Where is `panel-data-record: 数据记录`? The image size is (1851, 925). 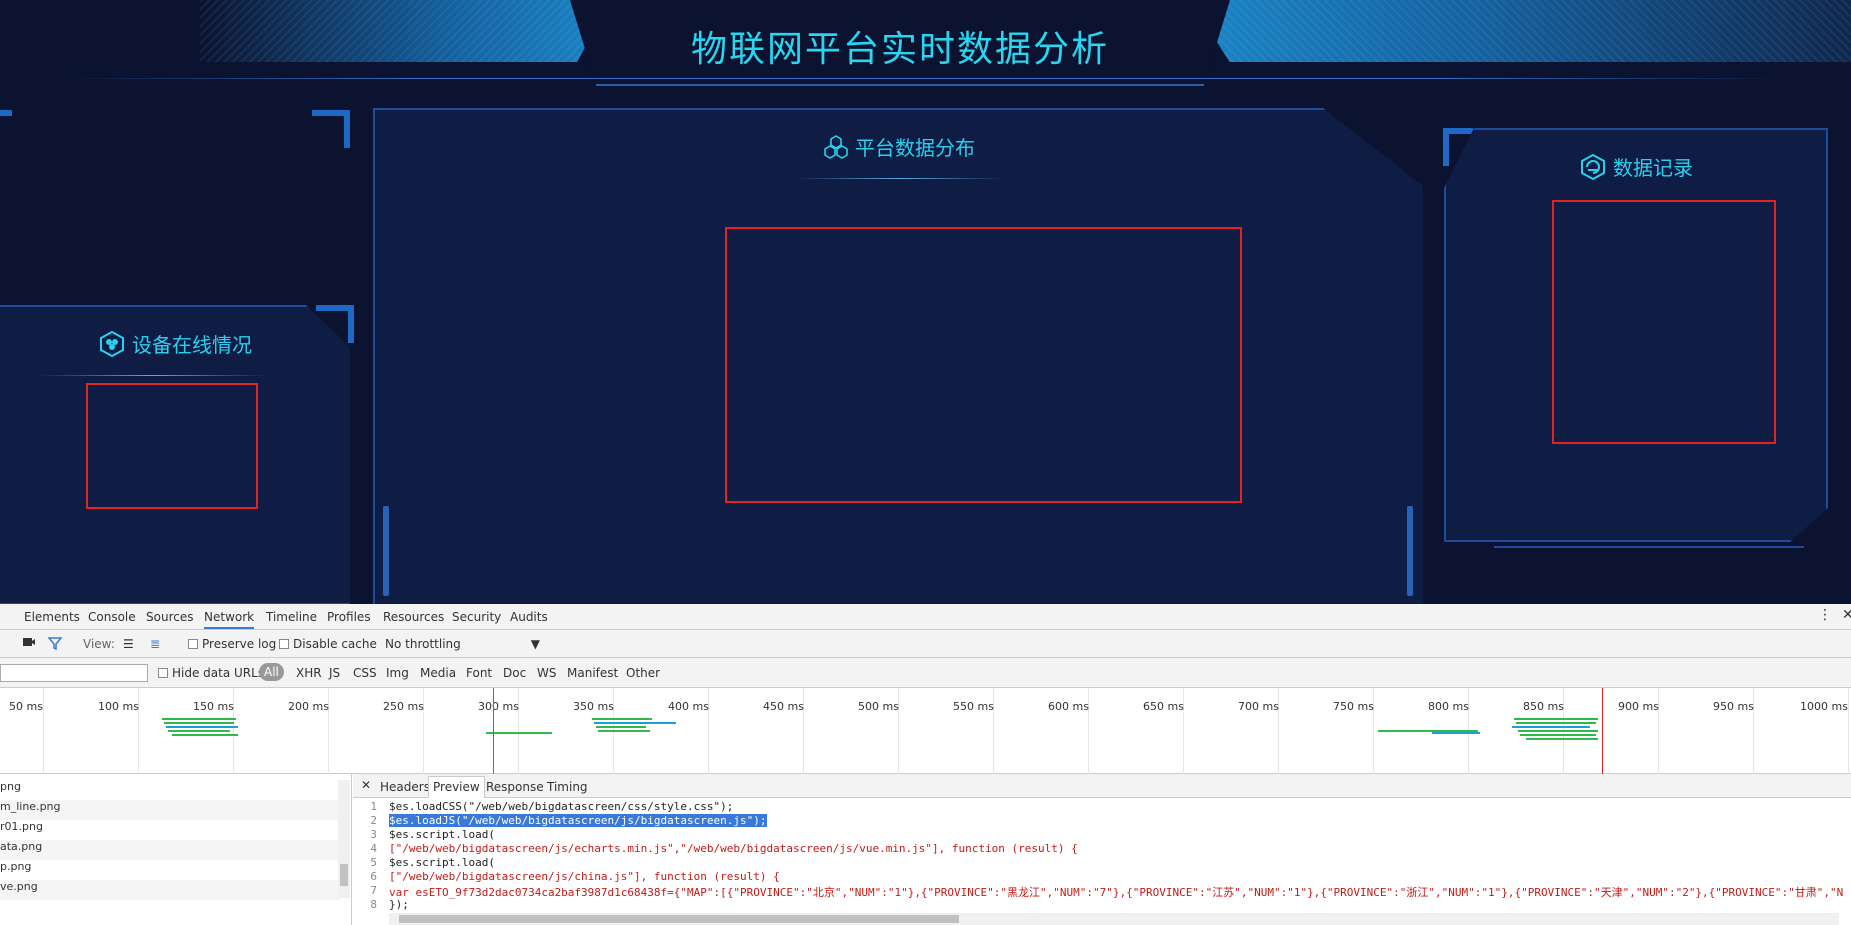
panel-data-record: 数据记录 is located at coordinates (1636, 335).